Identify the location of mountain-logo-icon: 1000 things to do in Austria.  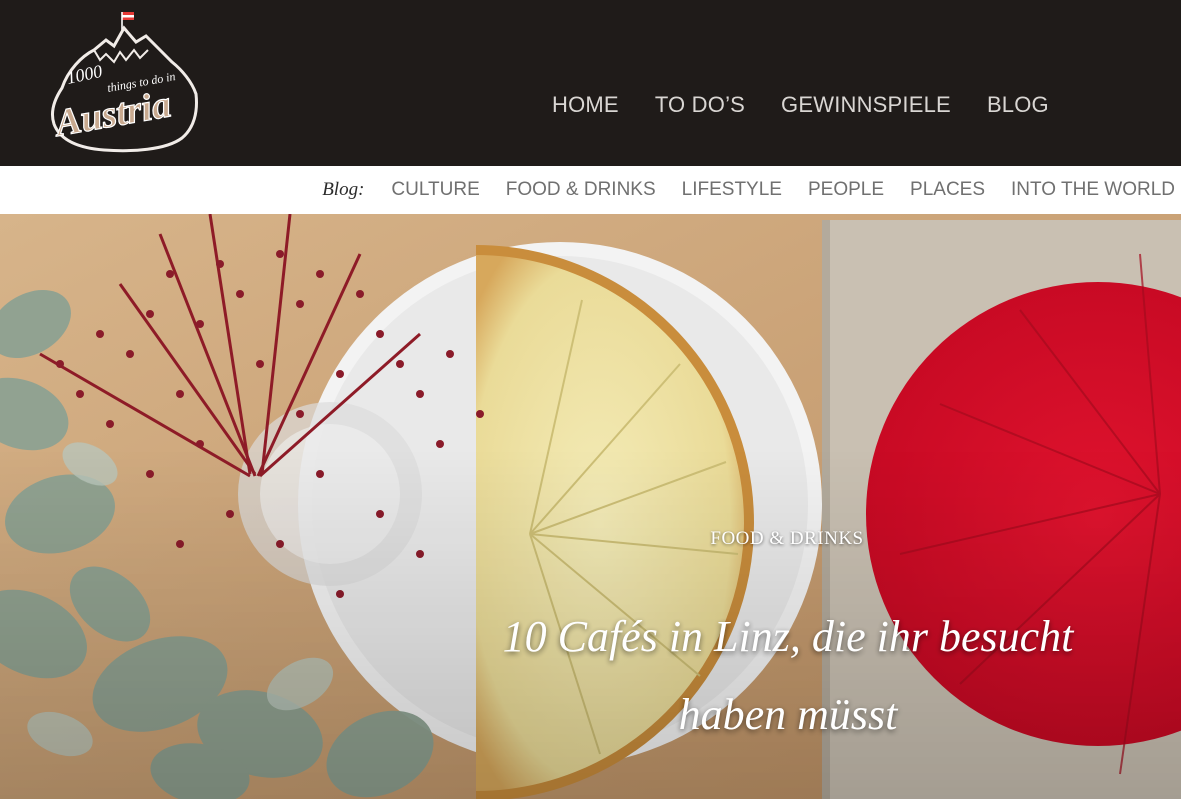
(124, 82).